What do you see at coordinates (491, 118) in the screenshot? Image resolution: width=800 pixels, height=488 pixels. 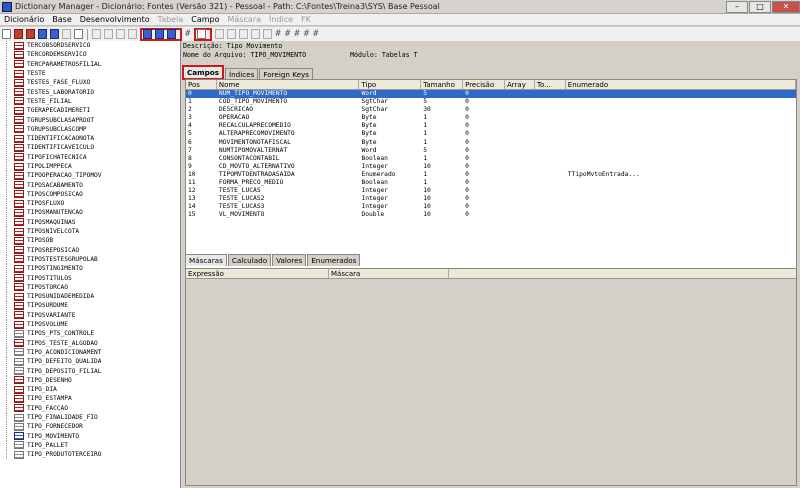 I see `table-row: 3 OPERACAO Byte 1 0` at bounding box center [491, 118].